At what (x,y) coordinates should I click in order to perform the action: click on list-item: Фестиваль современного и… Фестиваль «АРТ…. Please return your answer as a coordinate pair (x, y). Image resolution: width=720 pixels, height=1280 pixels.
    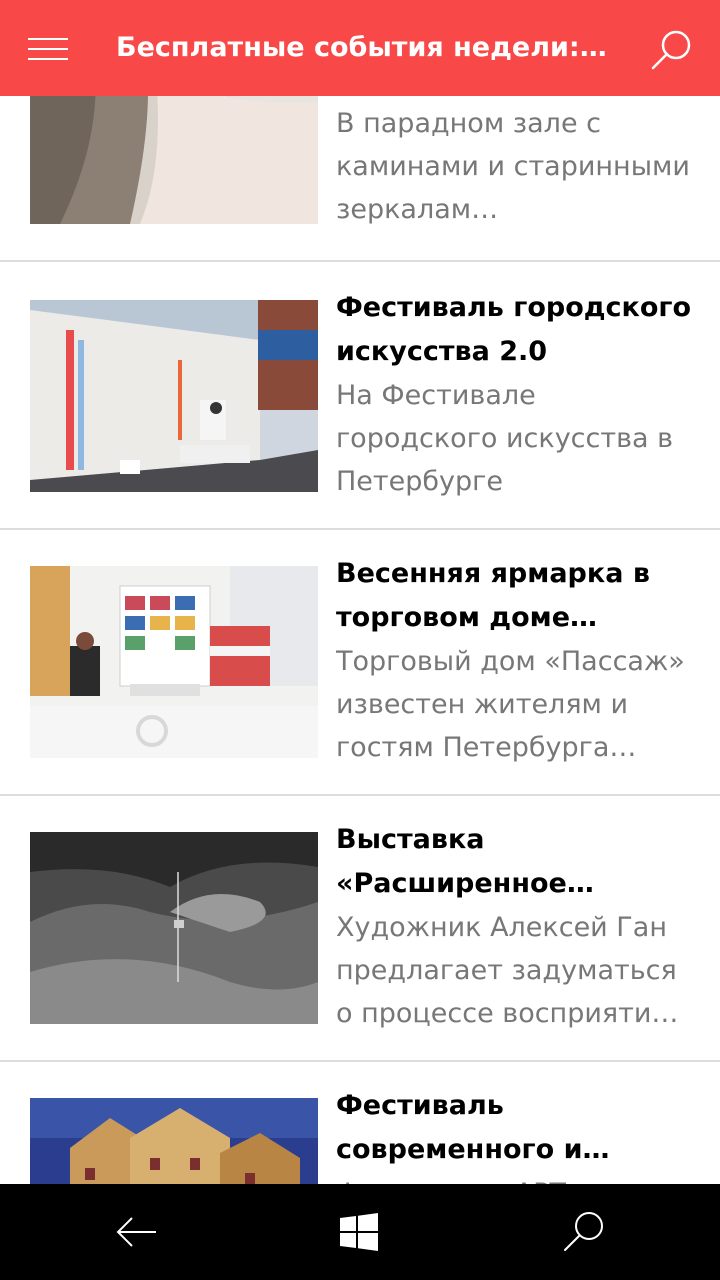
    Looking at the image, I should click on (360, 1123).